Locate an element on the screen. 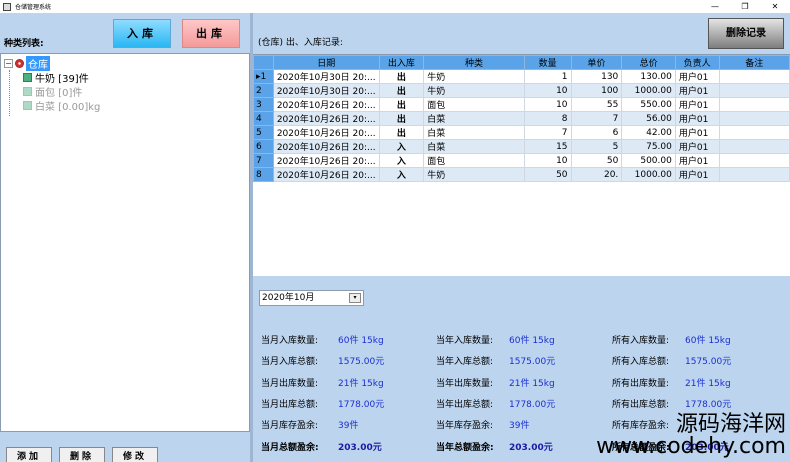 The image size is (790, 462). column-header: 日期 is located at coordinates (326, 62).